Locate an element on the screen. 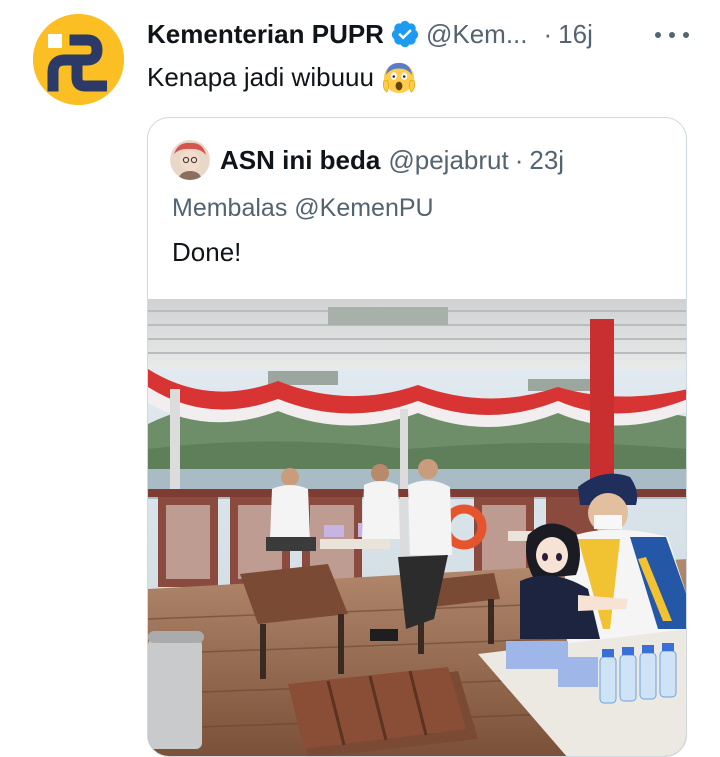 The height and width of the screenshot is (757, 720). quoted-text: Done! is located at coordinates (207, 252).